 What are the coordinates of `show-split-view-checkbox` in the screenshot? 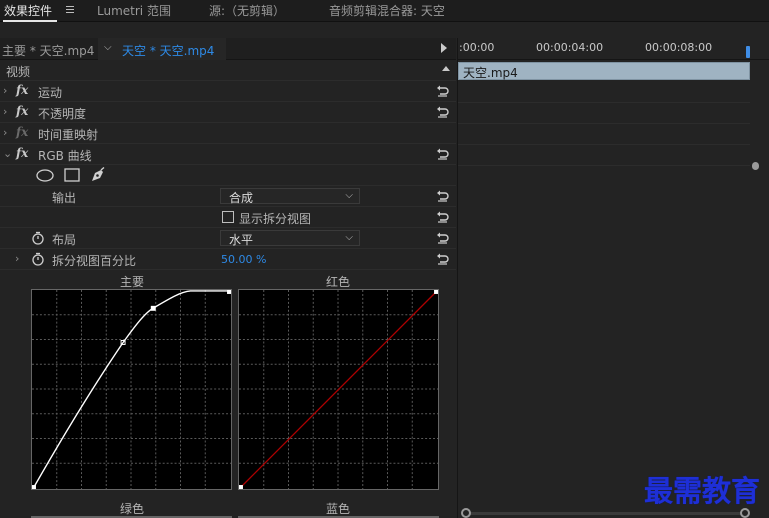 It's located at (228, 217).